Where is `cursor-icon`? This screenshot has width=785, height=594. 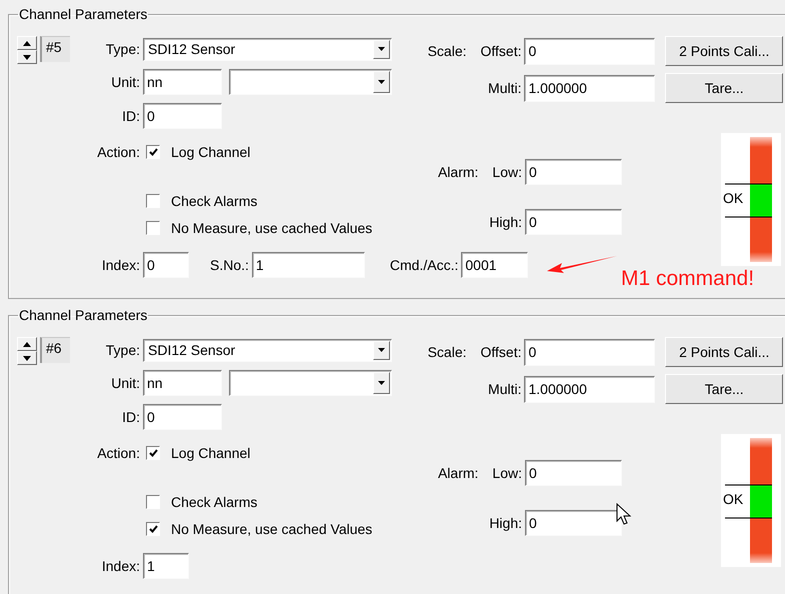
cursor-icon is located at coordinates (624, 515).